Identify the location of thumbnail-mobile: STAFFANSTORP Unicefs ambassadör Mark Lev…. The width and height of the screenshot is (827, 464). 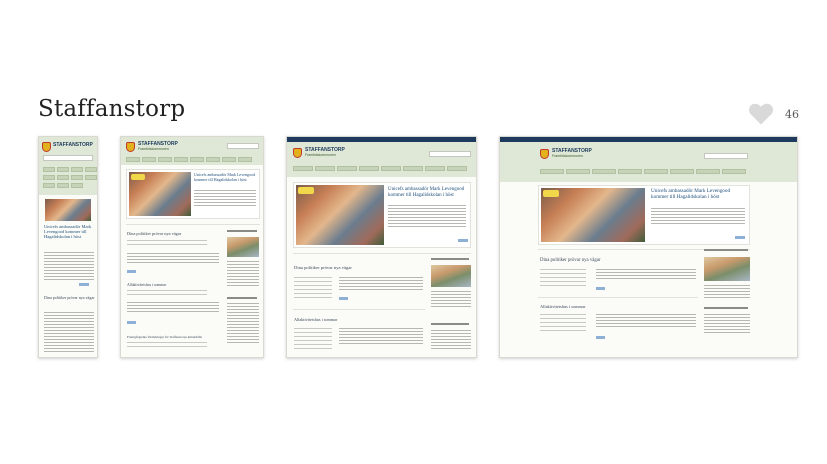
(68, 247).